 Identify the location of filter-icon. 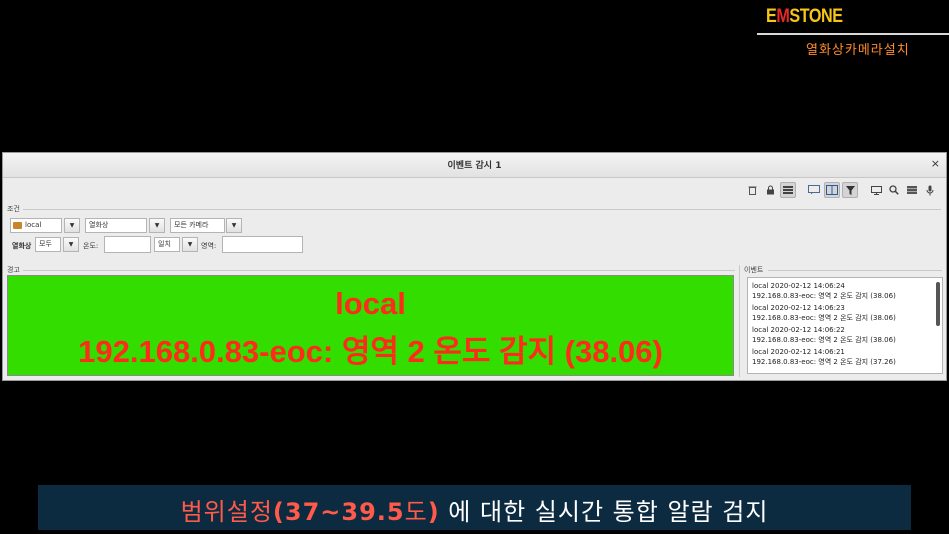
(850, 190).